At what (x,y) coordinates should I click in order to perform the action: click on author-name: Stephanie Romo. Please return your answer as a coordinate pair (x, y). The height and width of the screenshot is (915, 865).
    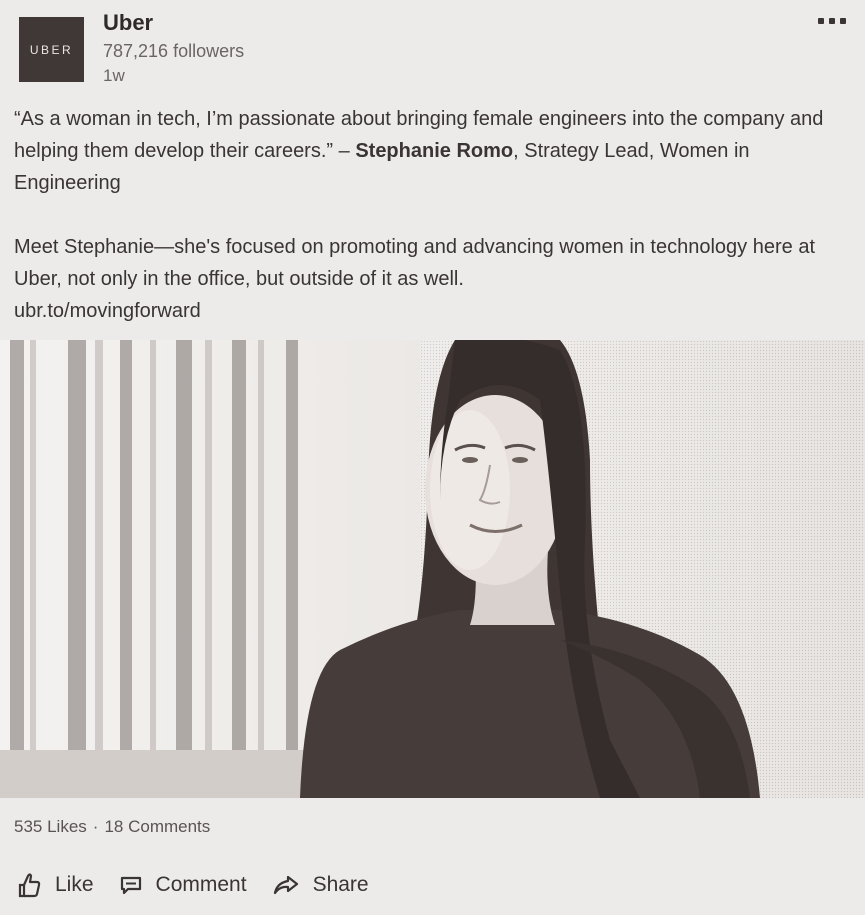
    Looking at the image, I should click on (434, 151).